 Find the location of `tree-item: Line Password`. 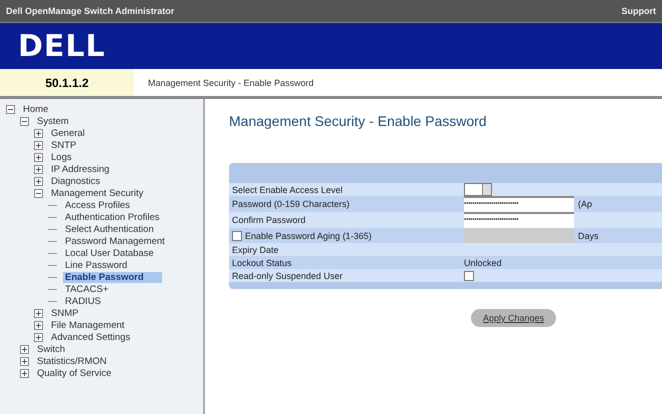

tree-item: Line Password is located at coordinates (96, 265).